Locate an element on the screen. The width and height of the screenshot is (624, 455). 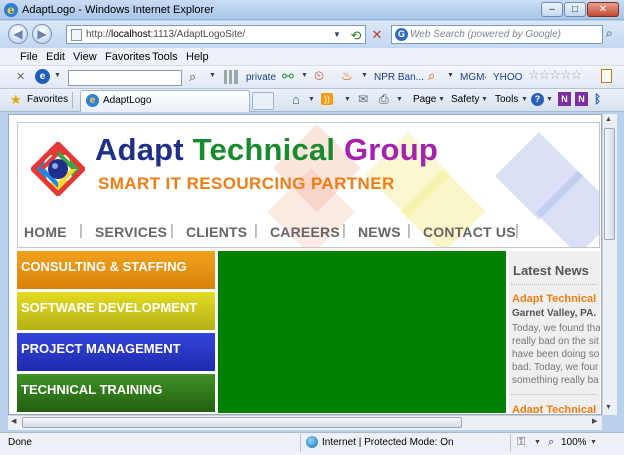
address-url: http://localhost:1113/AdaptLogoSite/ is located at coordinates (166, 34).